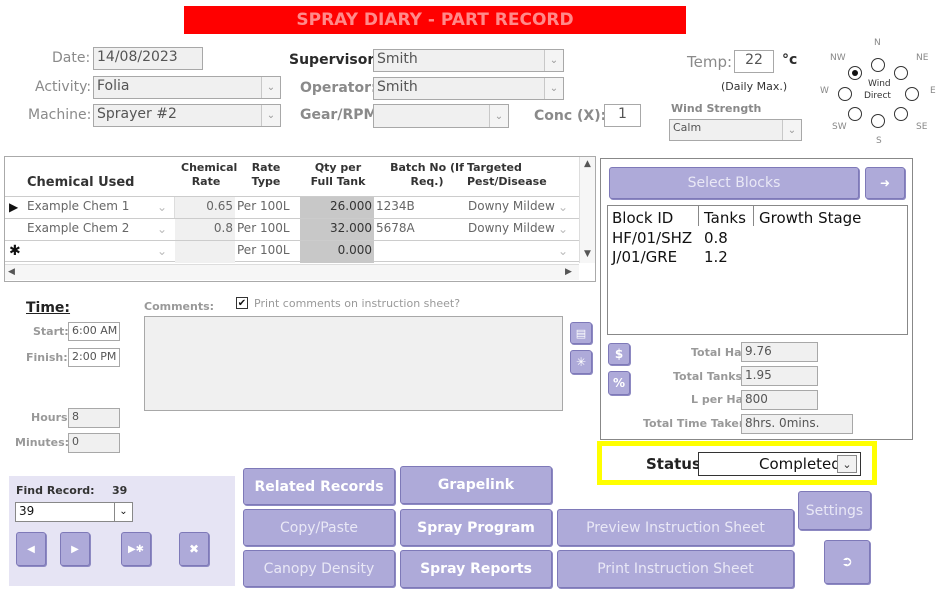 The height and width of the screenshot is (615, 944). Describe the element at coordinates (81, 182) in the screenshot. I see `col-chemical-used: Chemical Used` at that location.